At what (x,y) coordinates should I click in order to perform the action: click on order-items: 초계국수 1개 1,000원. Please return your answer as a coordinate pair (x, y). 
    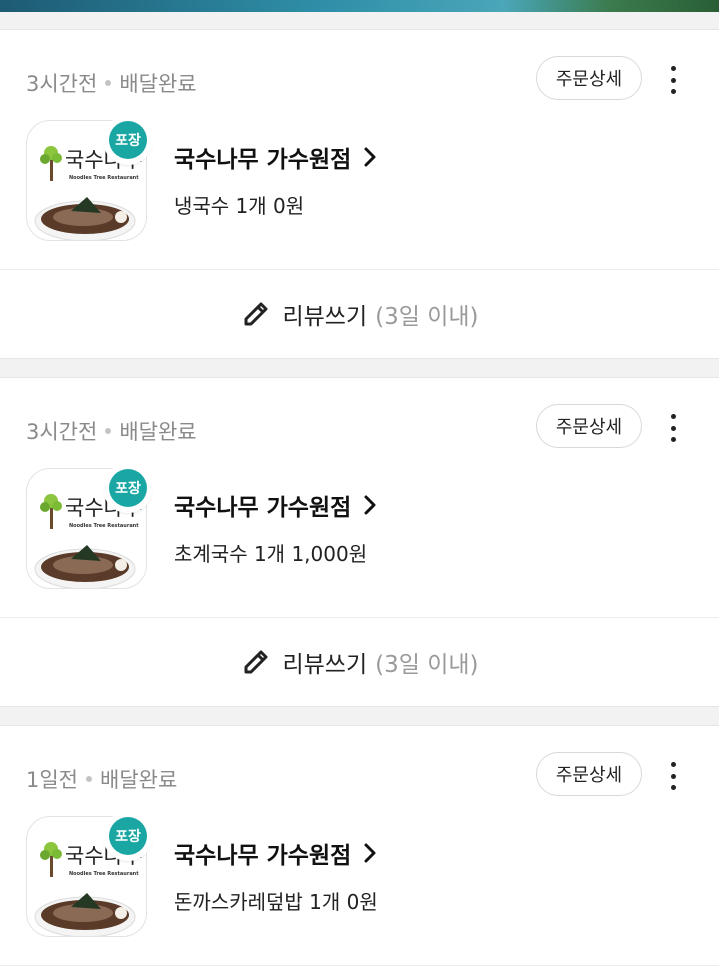
    Looking at the image, I should click on (271, 554).